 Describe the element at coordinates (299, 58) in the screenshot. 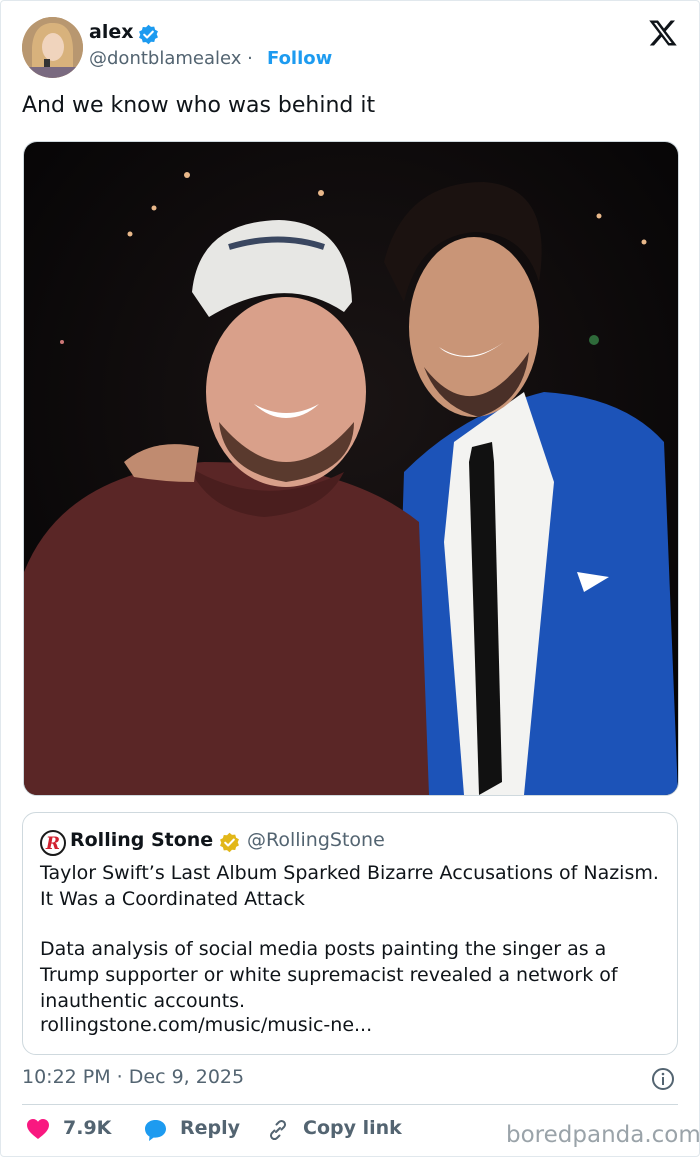

I see `follow-button: Follow` at that location.